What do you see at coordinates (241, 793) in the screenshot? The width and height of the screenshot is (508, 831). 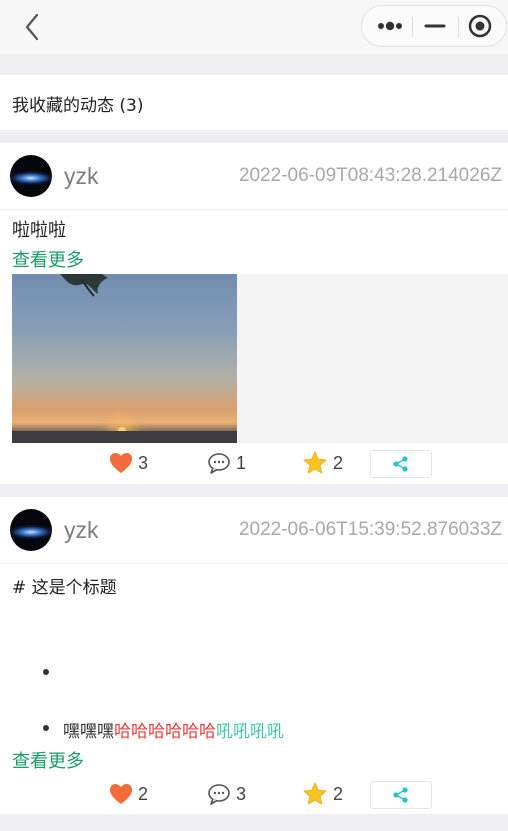 I see `comment-count: 3` at bounding box center [241, 793].